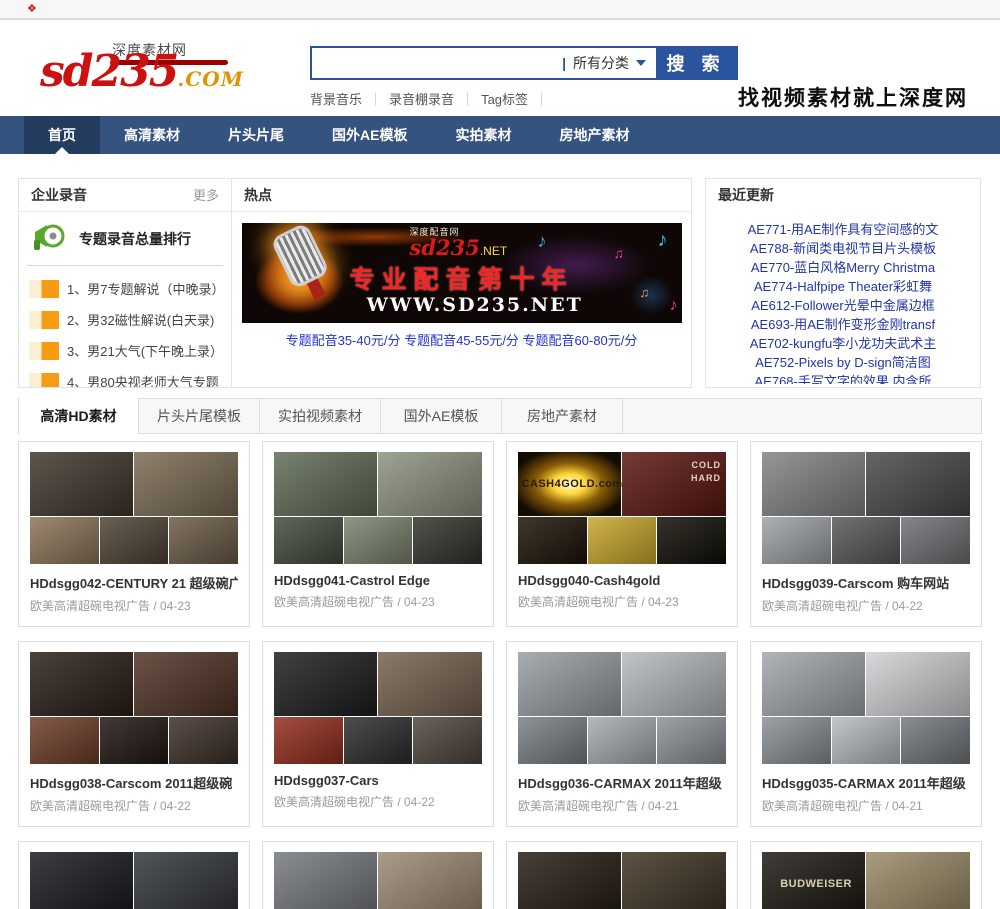  Describe the element at coordinates (594, 135) in the screenshot. I see `nav-item-房地产素材: 房地产素材` at that location.